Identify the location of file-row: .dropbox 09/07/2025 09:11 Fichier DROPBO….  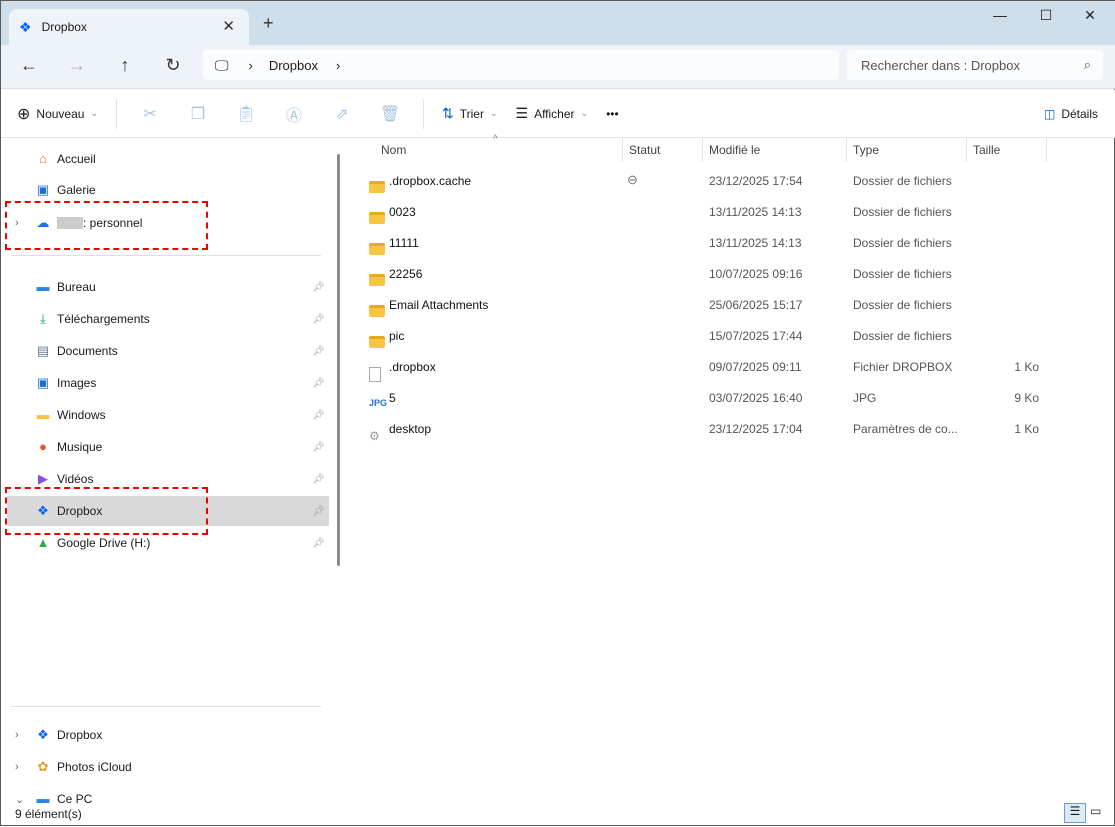
(699, 367).